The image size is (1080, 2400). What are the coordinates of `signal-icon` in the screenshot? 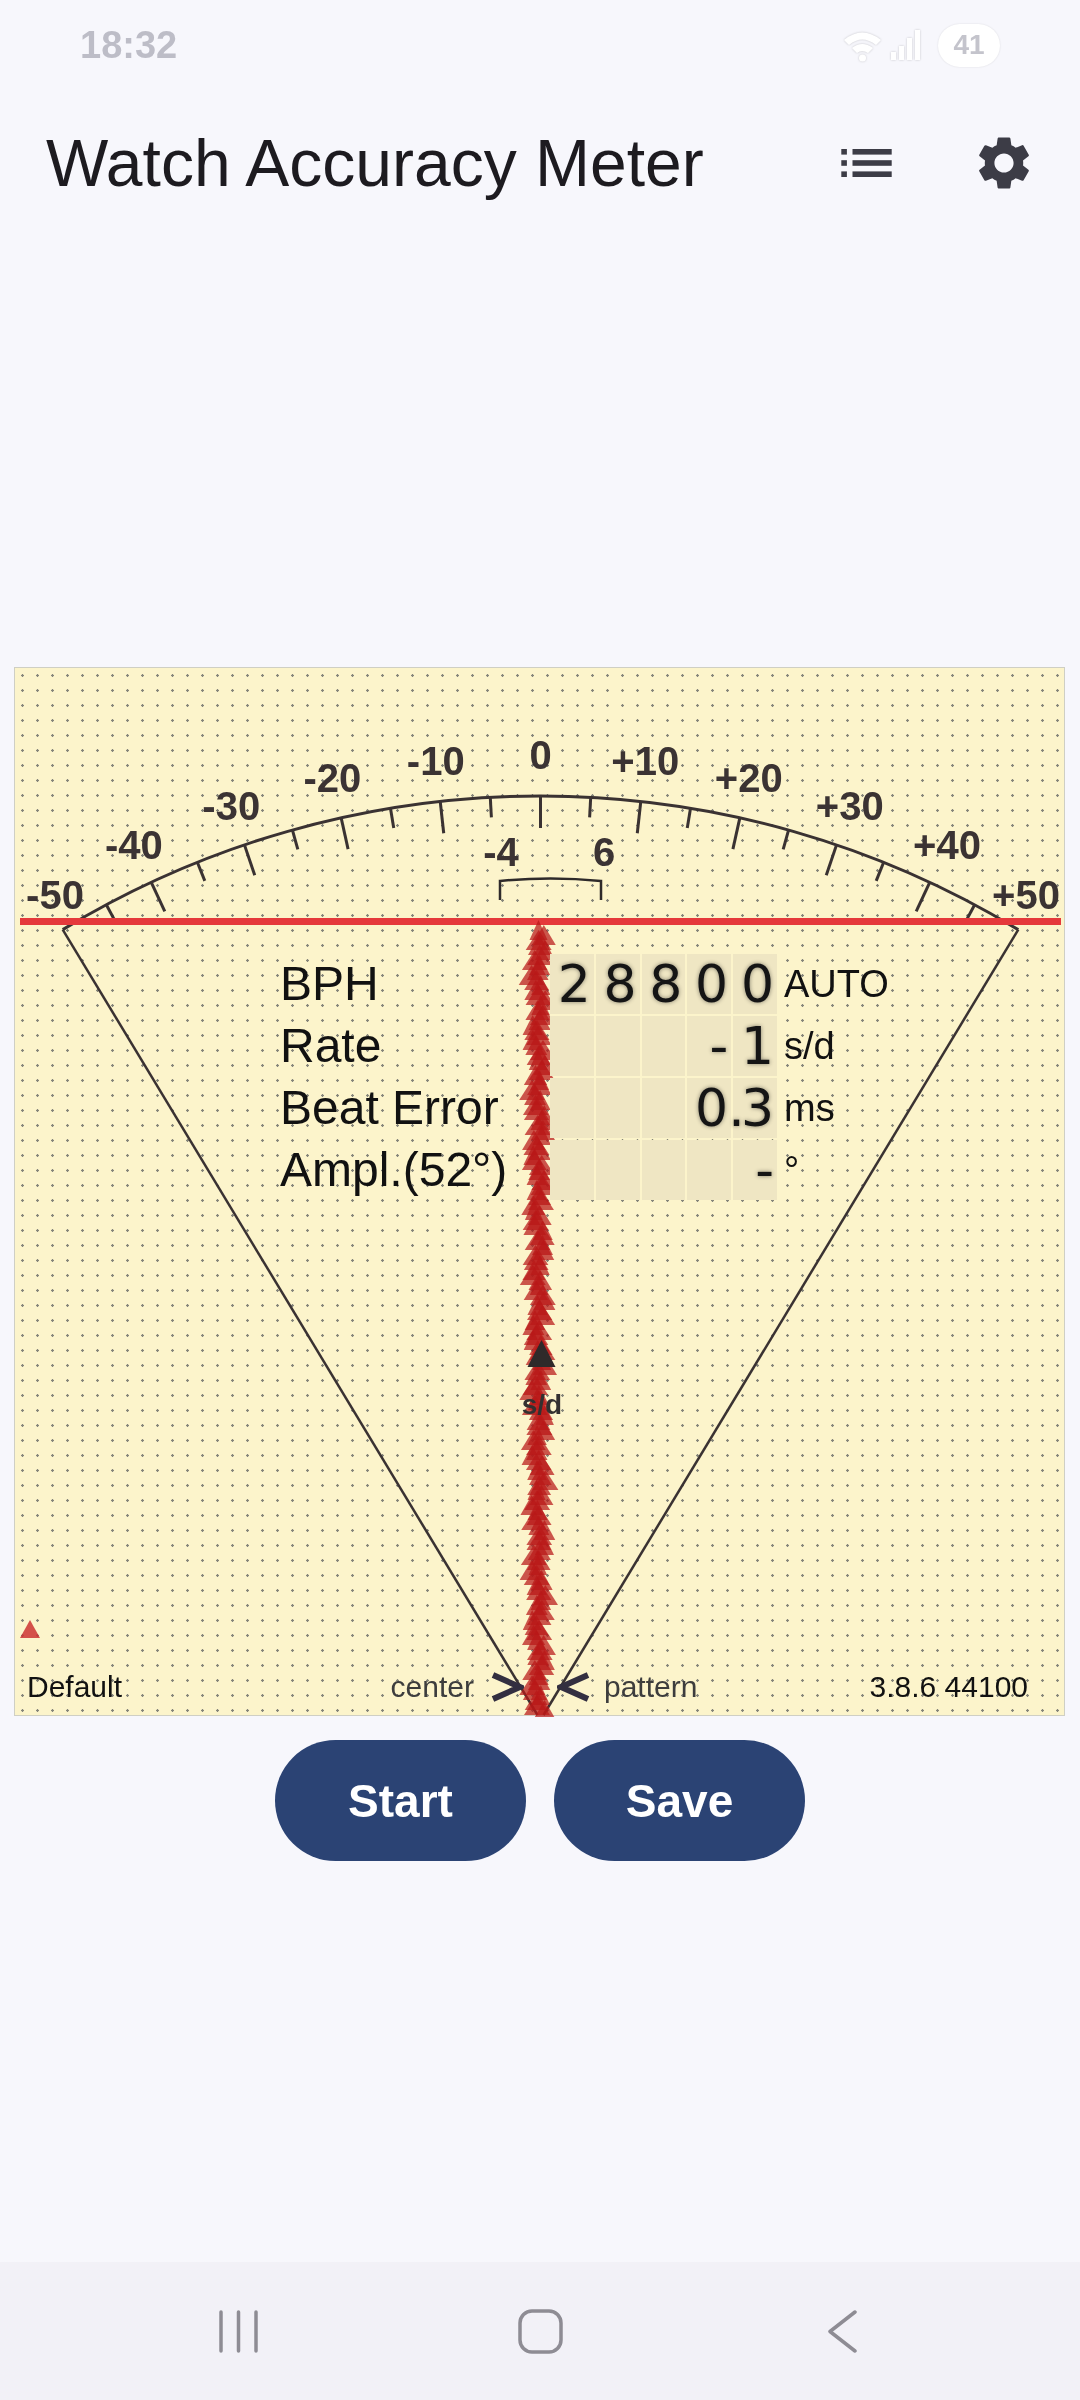 It's located at (906, 45).